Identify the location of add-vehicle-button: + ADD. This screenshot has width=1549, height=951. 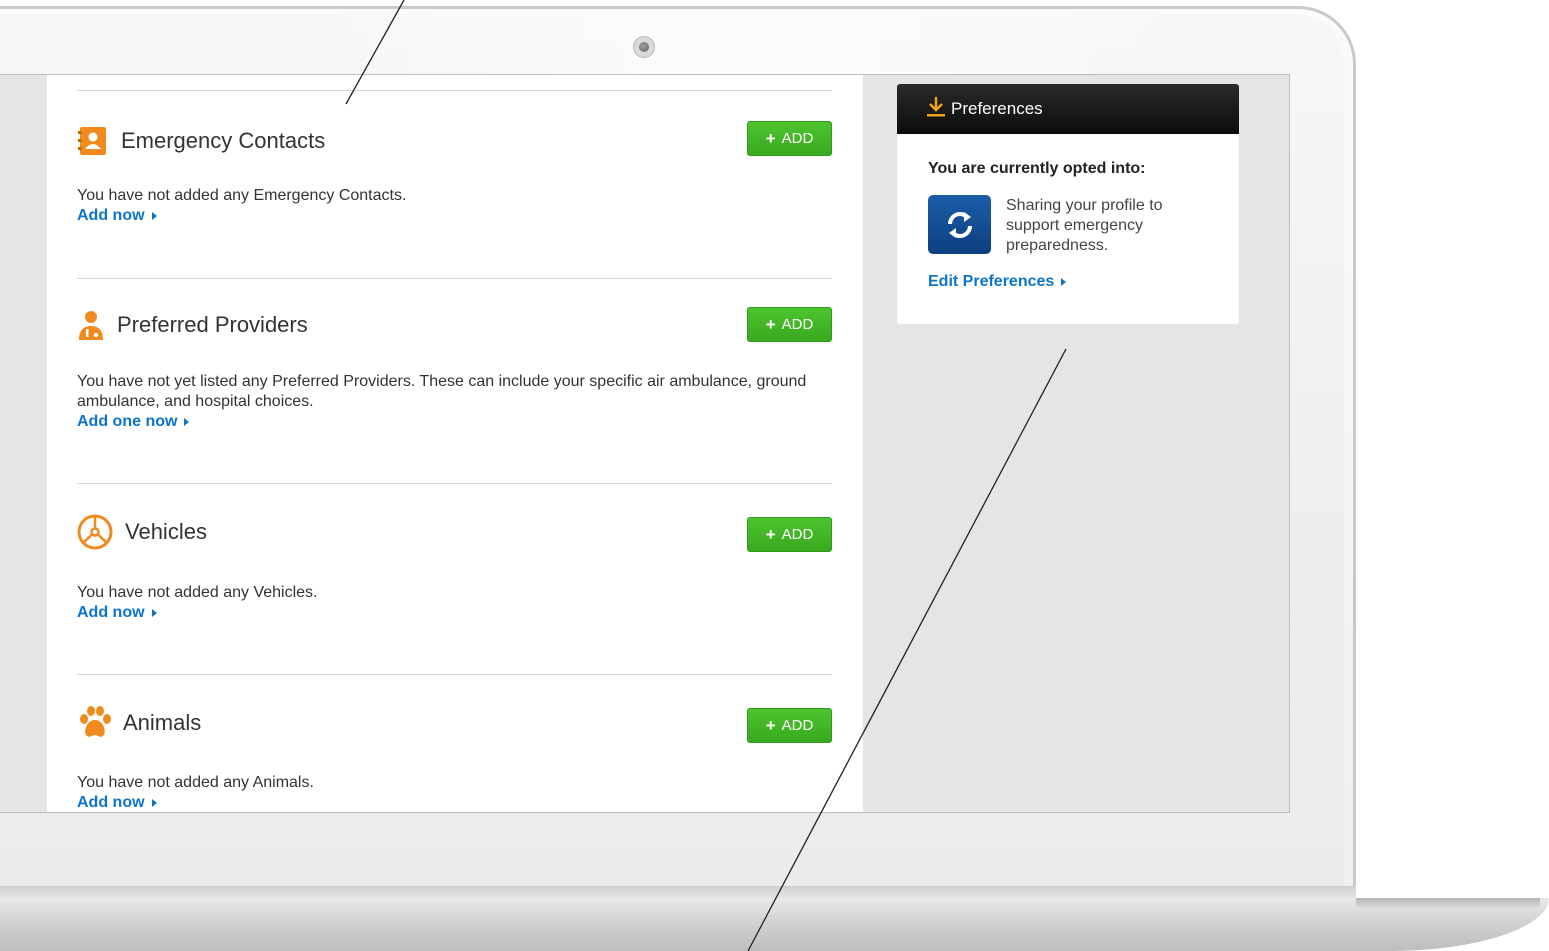
(789, 534).